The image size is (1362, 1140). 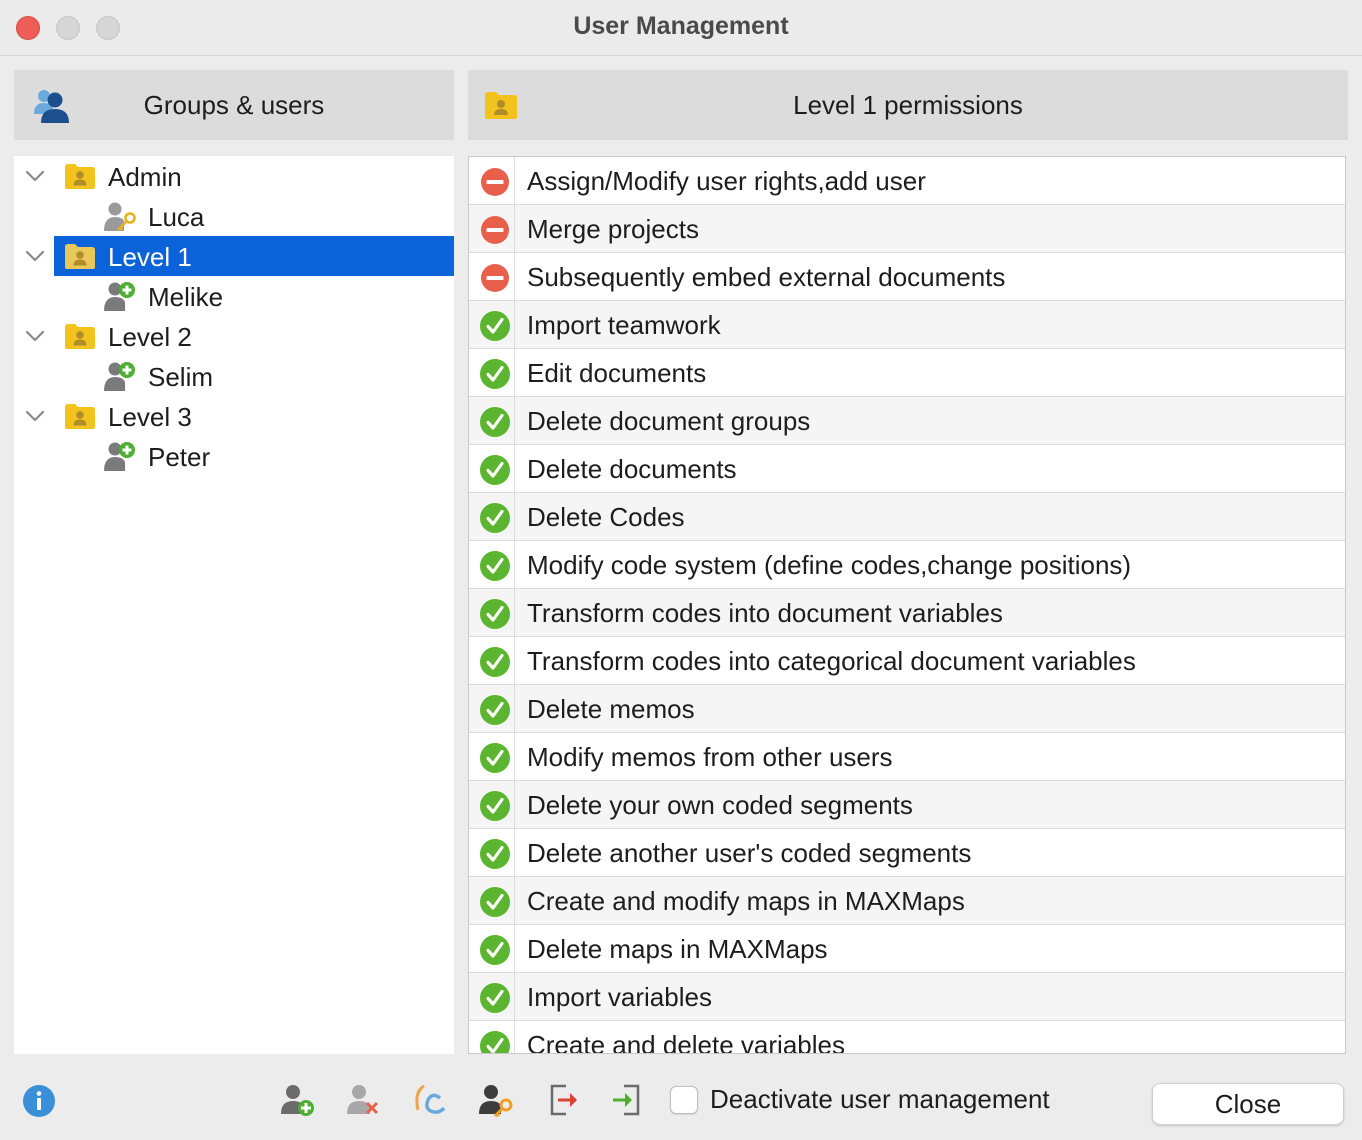 I want to click on permission-row: Delete document groups, so click(x=907, y=421).